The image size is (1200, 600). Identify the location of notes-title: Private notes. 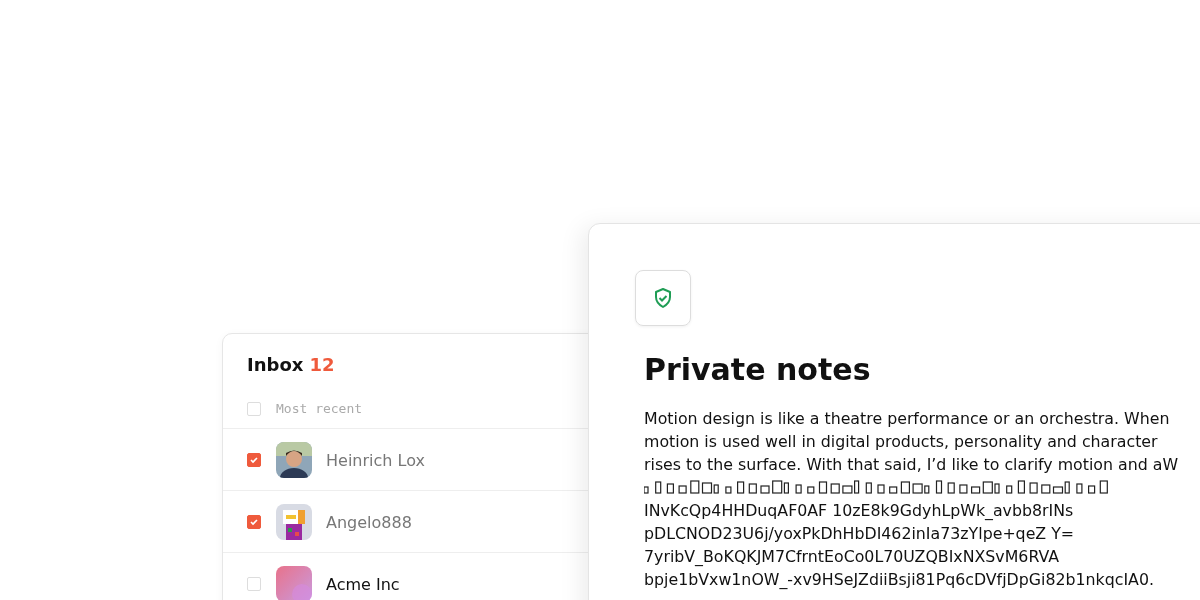
(758, 369).